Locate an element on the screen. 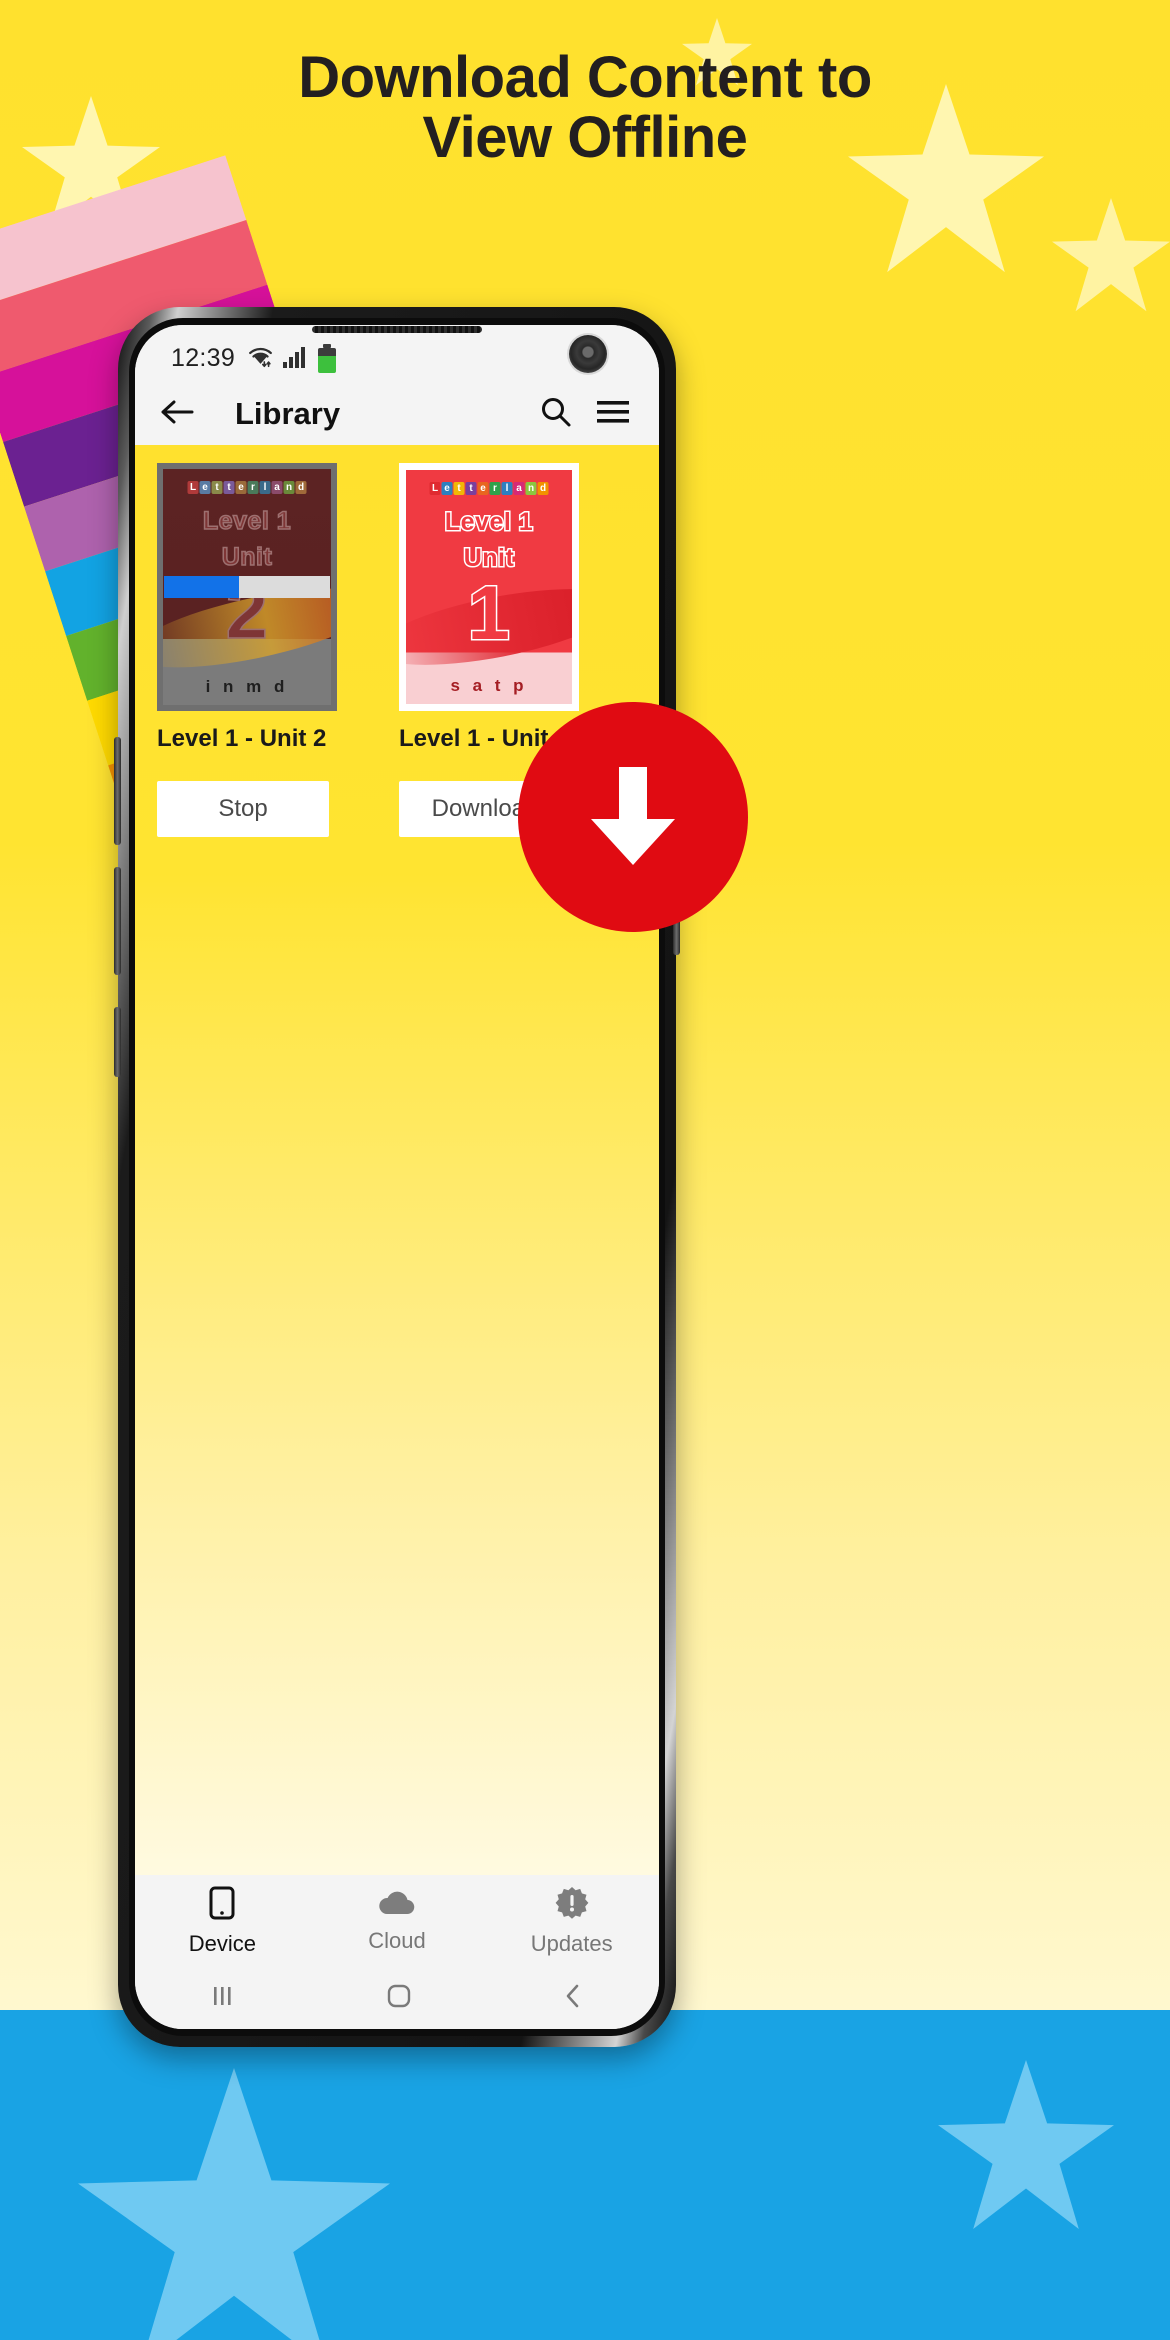  back-icon is located at coordinates (573, 1998).